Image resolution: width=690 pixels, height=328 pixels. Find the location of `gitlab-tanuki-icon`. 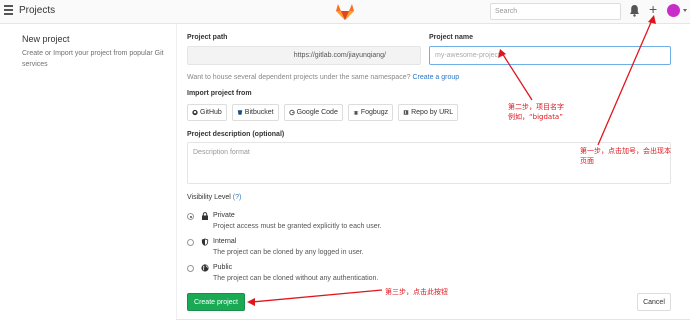

gitlab-tanuki-icon is located at coordinates (345, 12).